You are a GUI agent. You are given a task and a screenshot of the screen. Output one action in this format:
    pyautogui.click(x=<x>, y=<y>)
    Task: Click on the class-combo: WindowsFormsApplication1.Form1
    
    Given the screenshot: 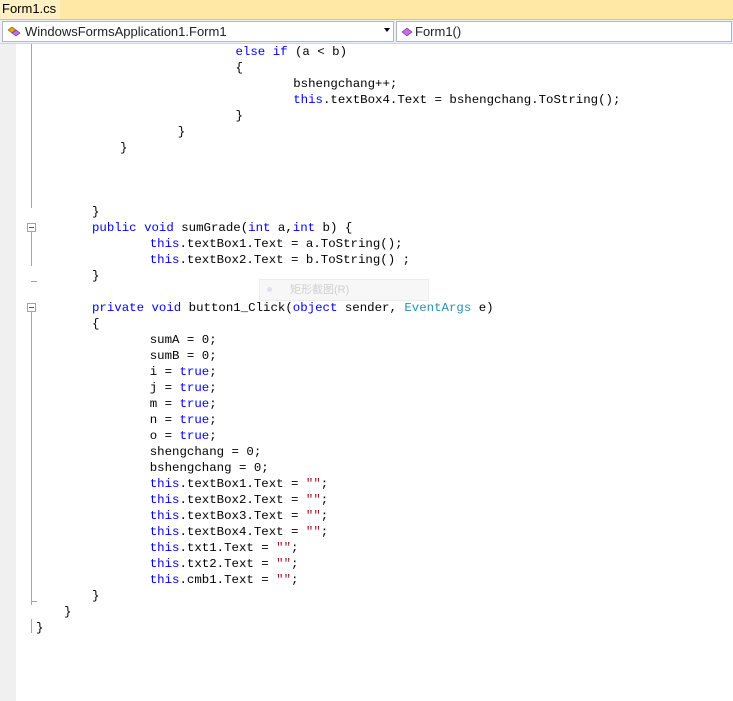 What is the action you would take?
    pyautogui.click(x=198, y=31)
    